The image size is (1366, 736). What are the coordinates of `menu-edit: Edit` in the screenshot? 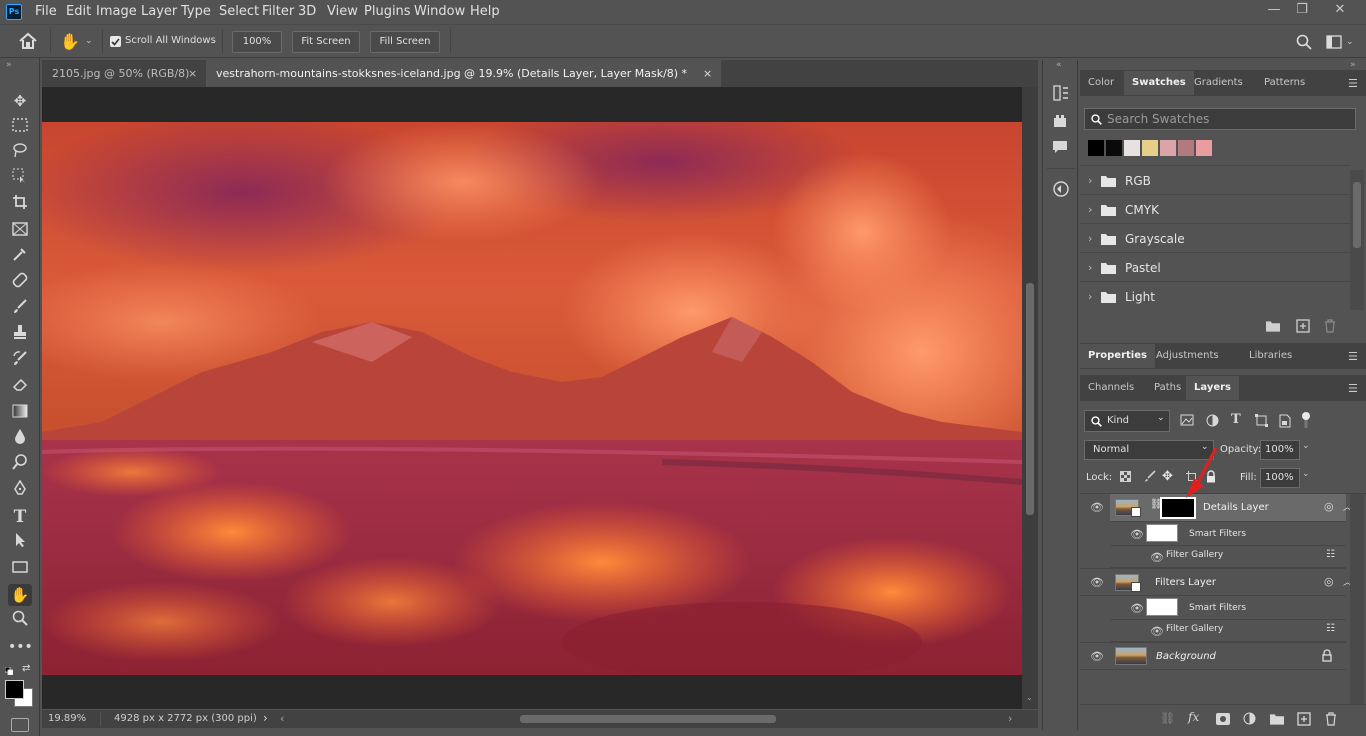 It's located at (78, 11).